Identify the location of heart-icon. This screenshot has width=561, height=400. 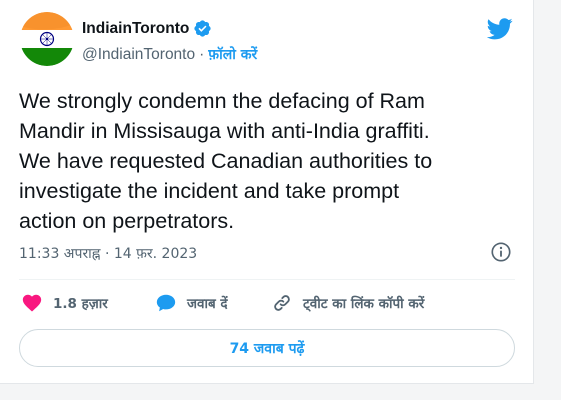
(32, 303).